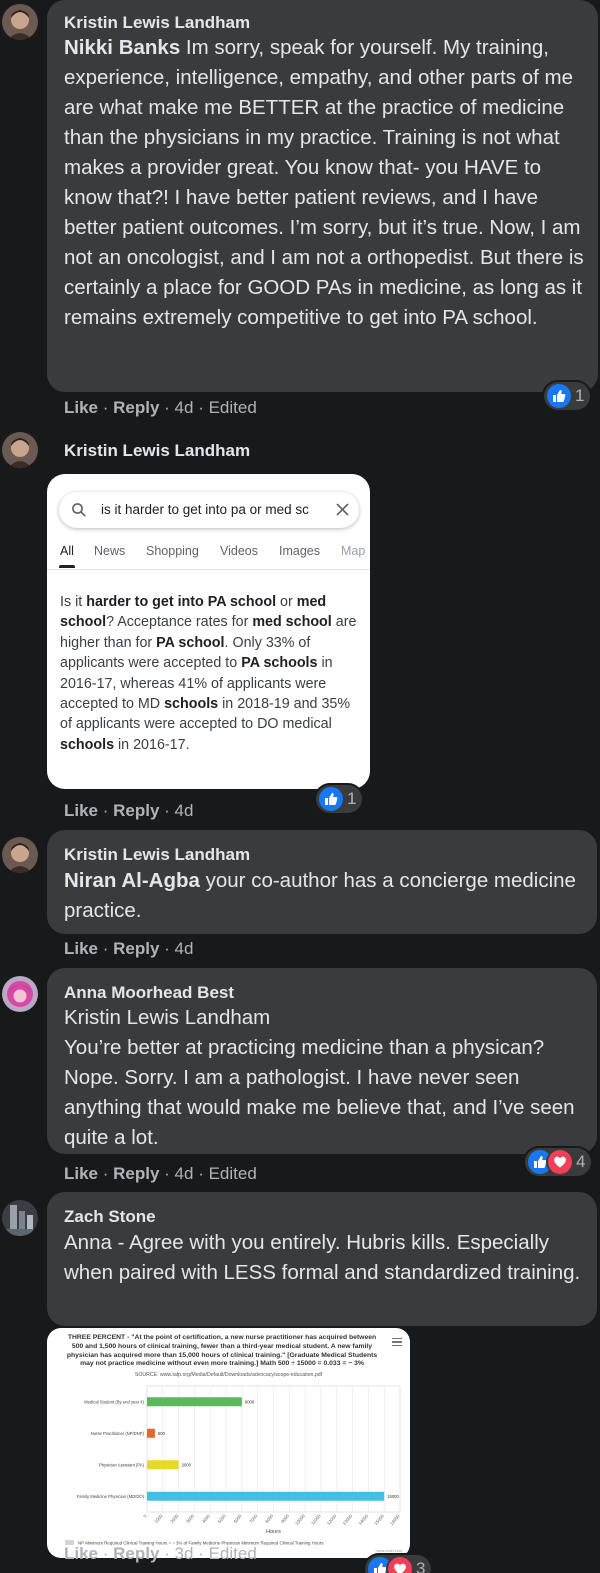  I want to click on search-bar: is it harder to get into pa or med sc, so click(209, 510).